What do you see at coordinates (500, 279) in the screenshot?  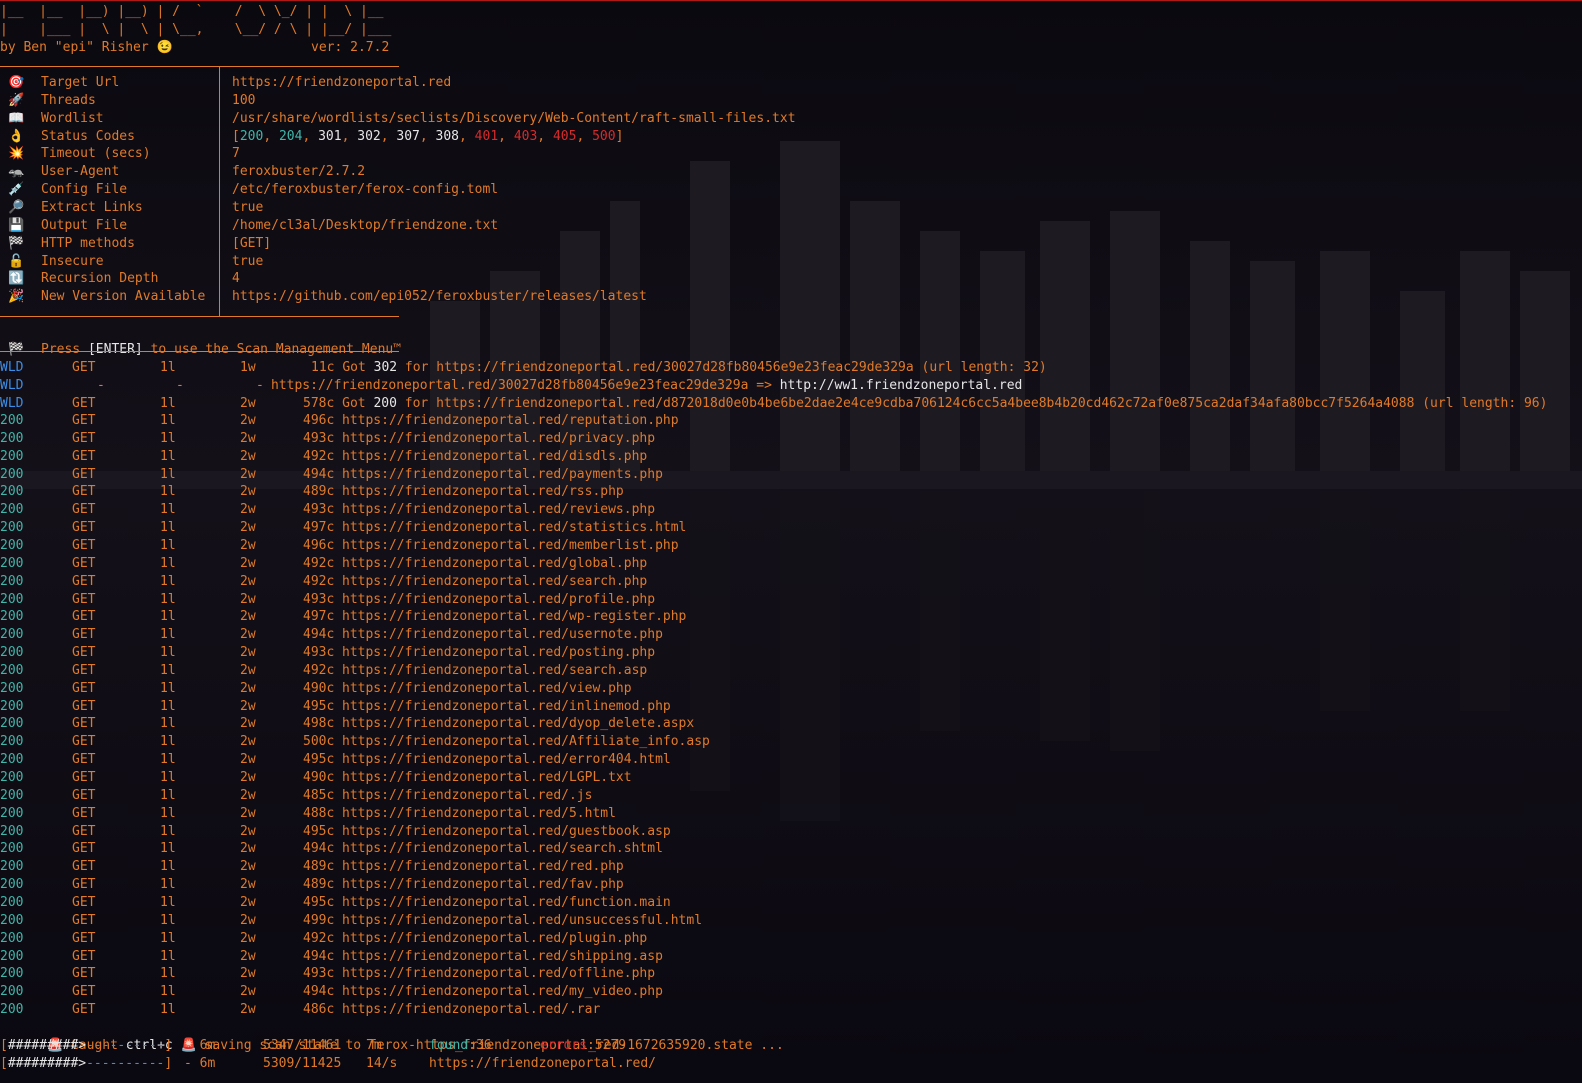 I see `config-row: 🔃 Recursion Depth 4` at bounding box center [500, 279].